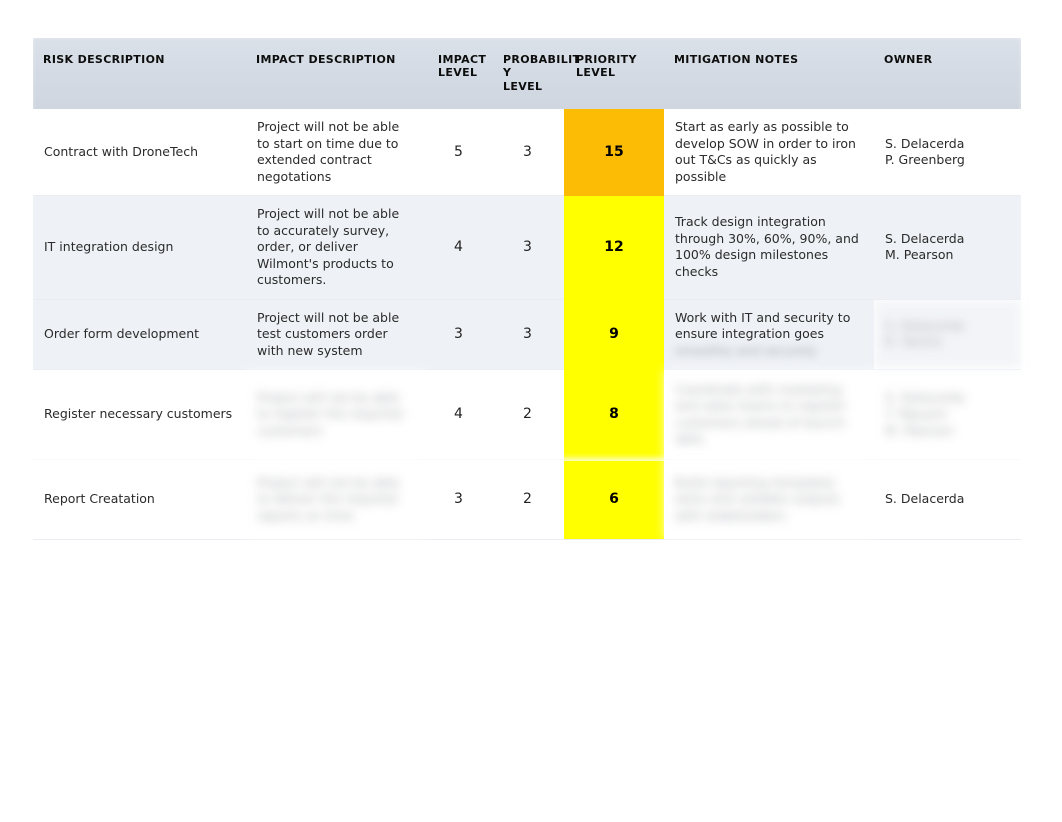 The height and width of the screenshot is (822, 1062). Describe the element at coordinates (947, 335) in the screenshot. I see `cell-owner-redacted: S. Delacerda R. Tamiro` at that location.